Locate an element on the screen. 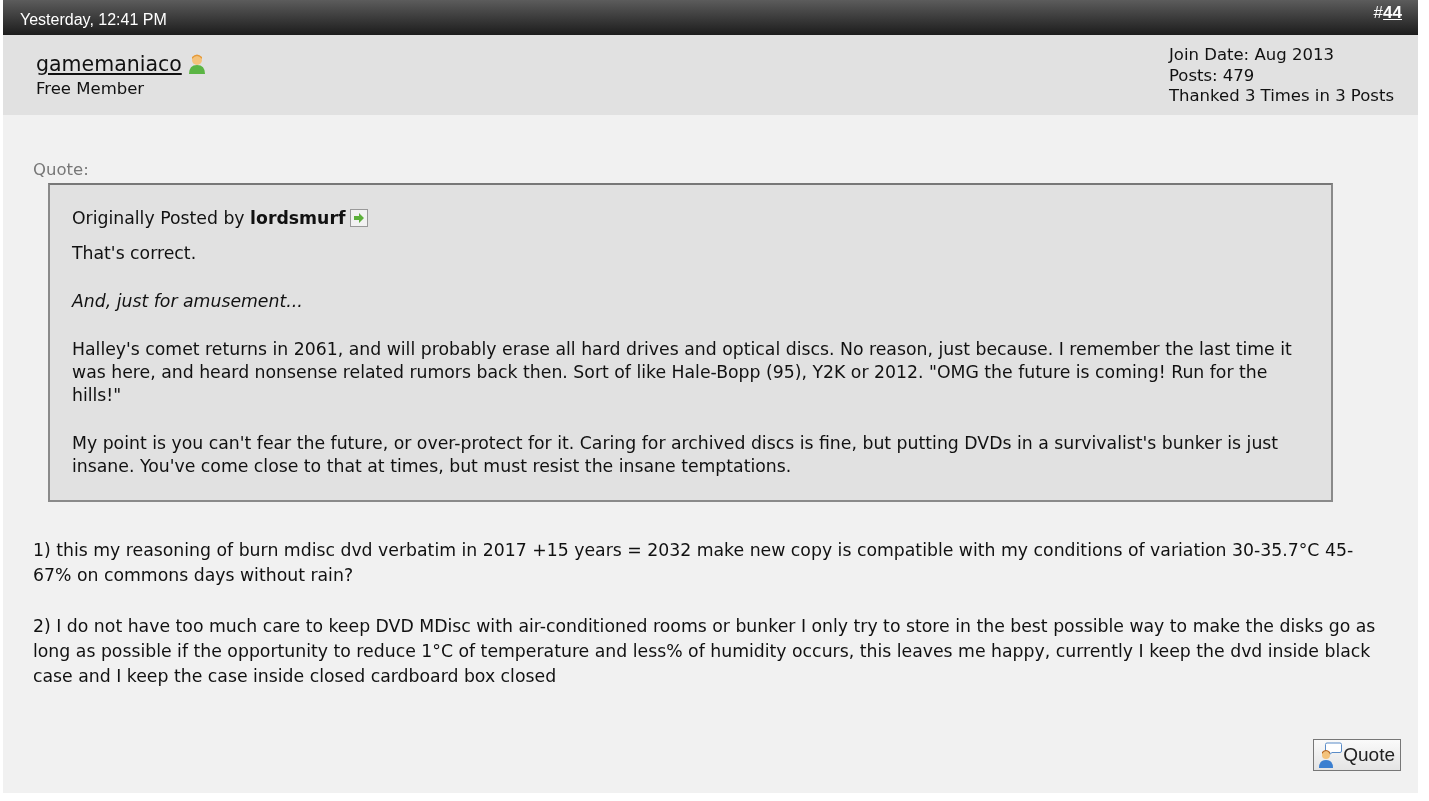  message-paragraph: 2) I do not have too much care to keep DVD MDisc with air-conditioned rooms or bunker I only try to store in the best possible way to make the disks go as long as possible if the opportunity to reduce 1°C of temperature and less% of humidity occurs, this leaves me happy, currently I keep the dvd inside black case and I keep the case inside closed cardboard box closed is located at coordinates (705, 651).